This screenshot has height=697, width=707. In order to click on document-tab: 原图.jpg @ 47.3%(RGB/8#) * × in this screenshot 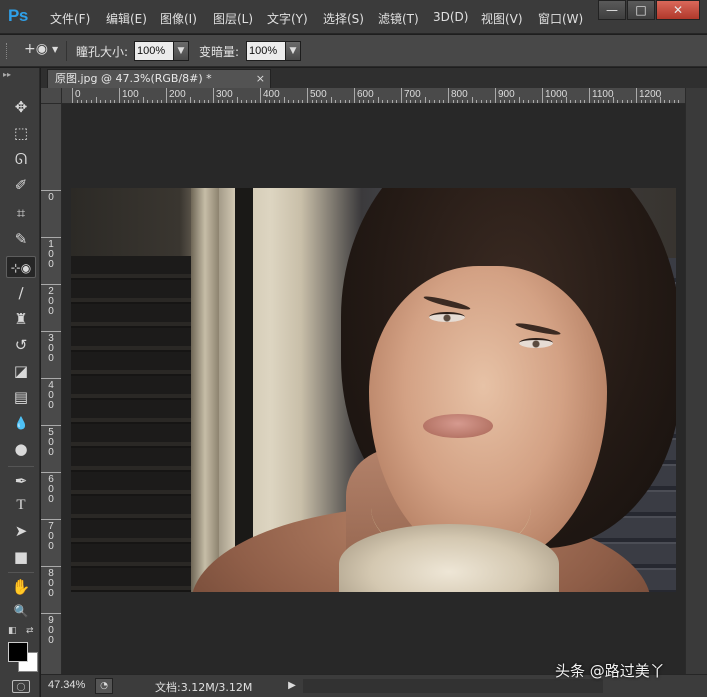, I will do `click(159, 78)`.